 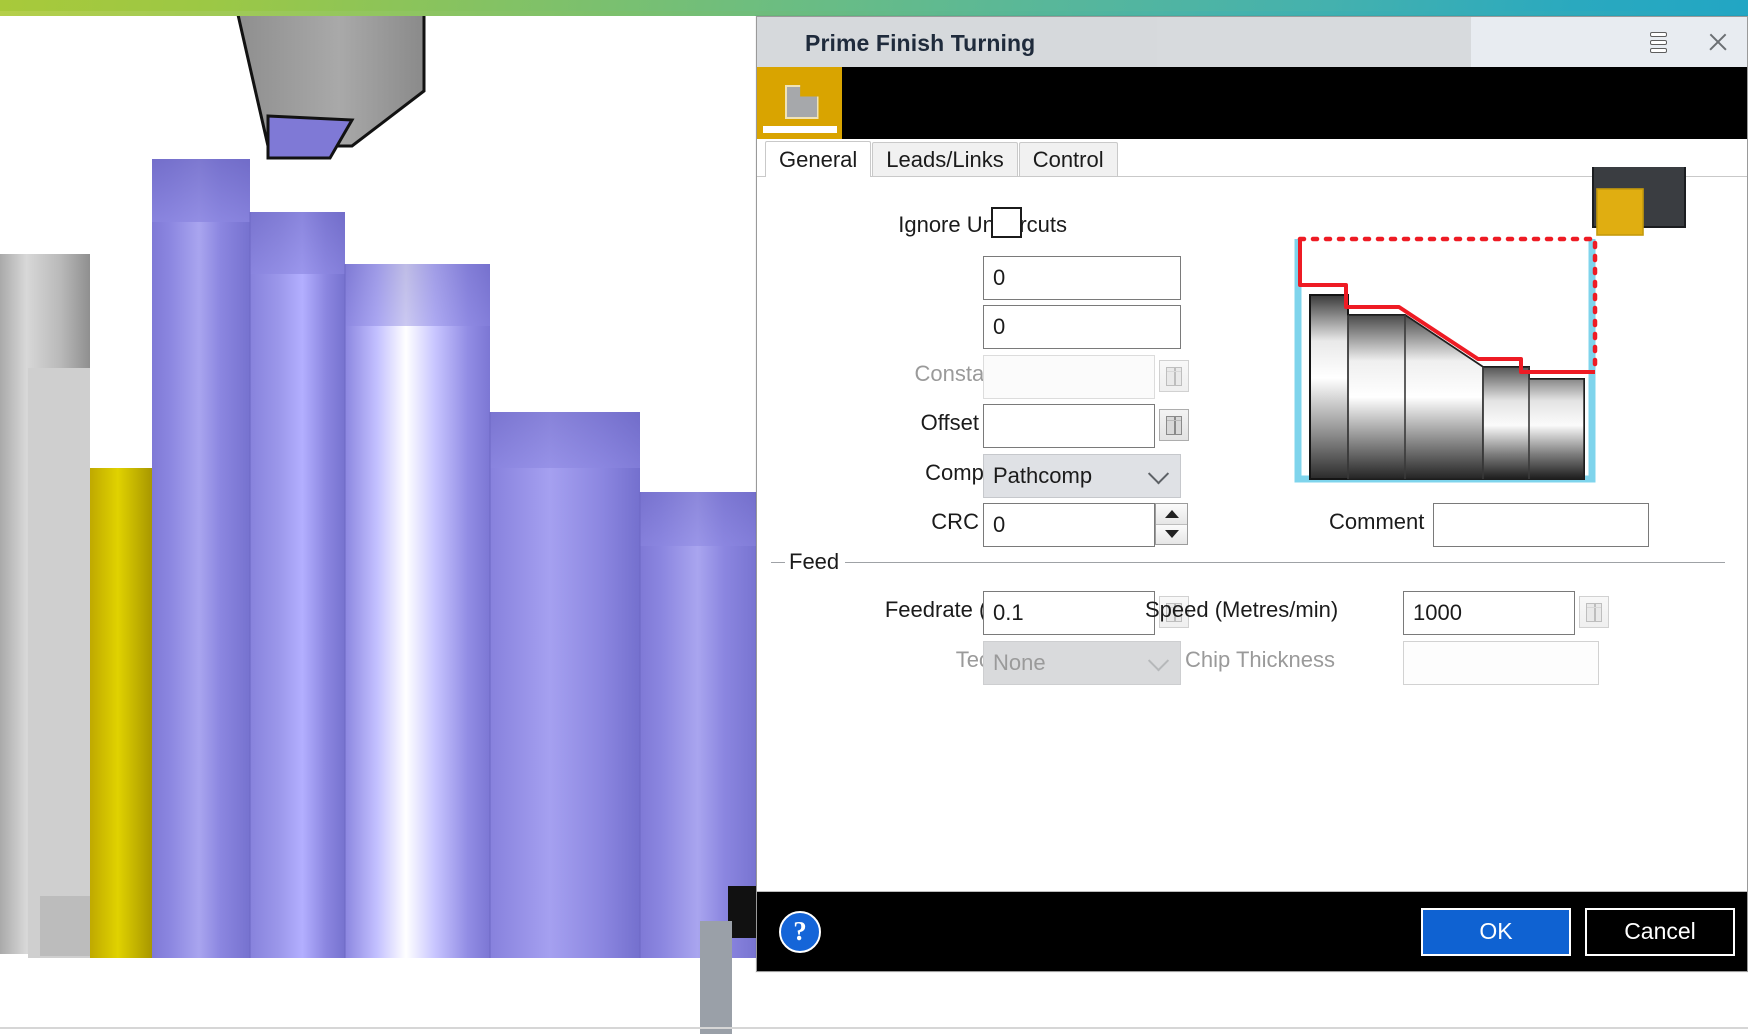 What do you see at coordinates (716, 977) in the screenshot?
I see `tool-post` at bounding box center [716, 977].